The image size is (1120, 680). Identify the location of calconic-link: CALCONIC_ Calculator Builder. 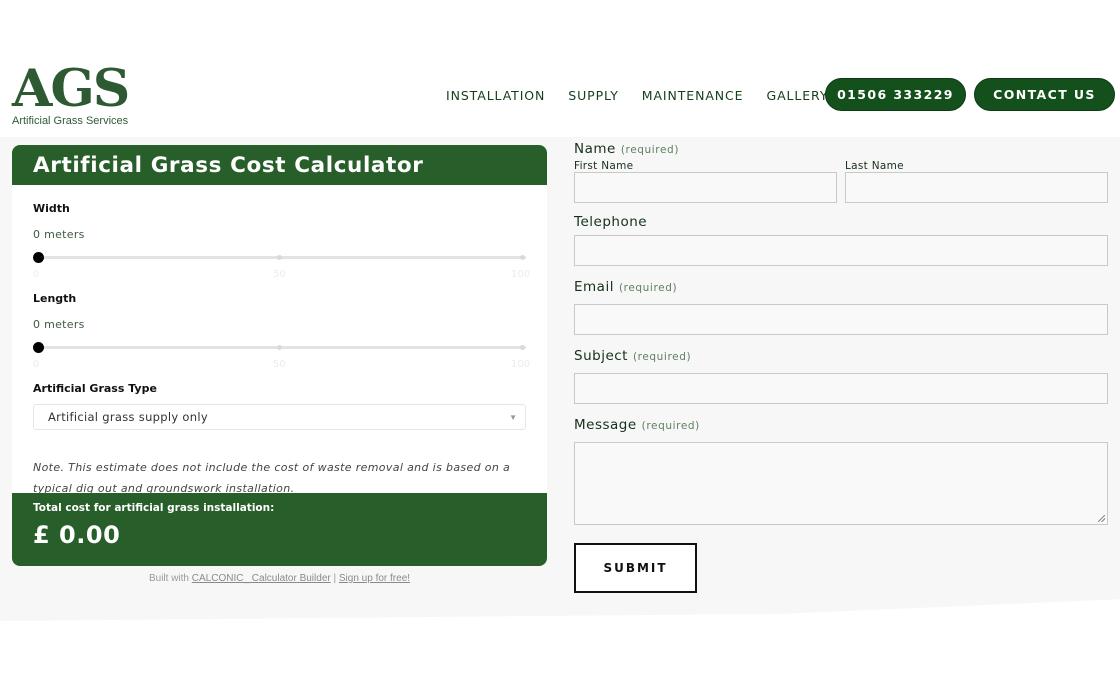
(261, 578).